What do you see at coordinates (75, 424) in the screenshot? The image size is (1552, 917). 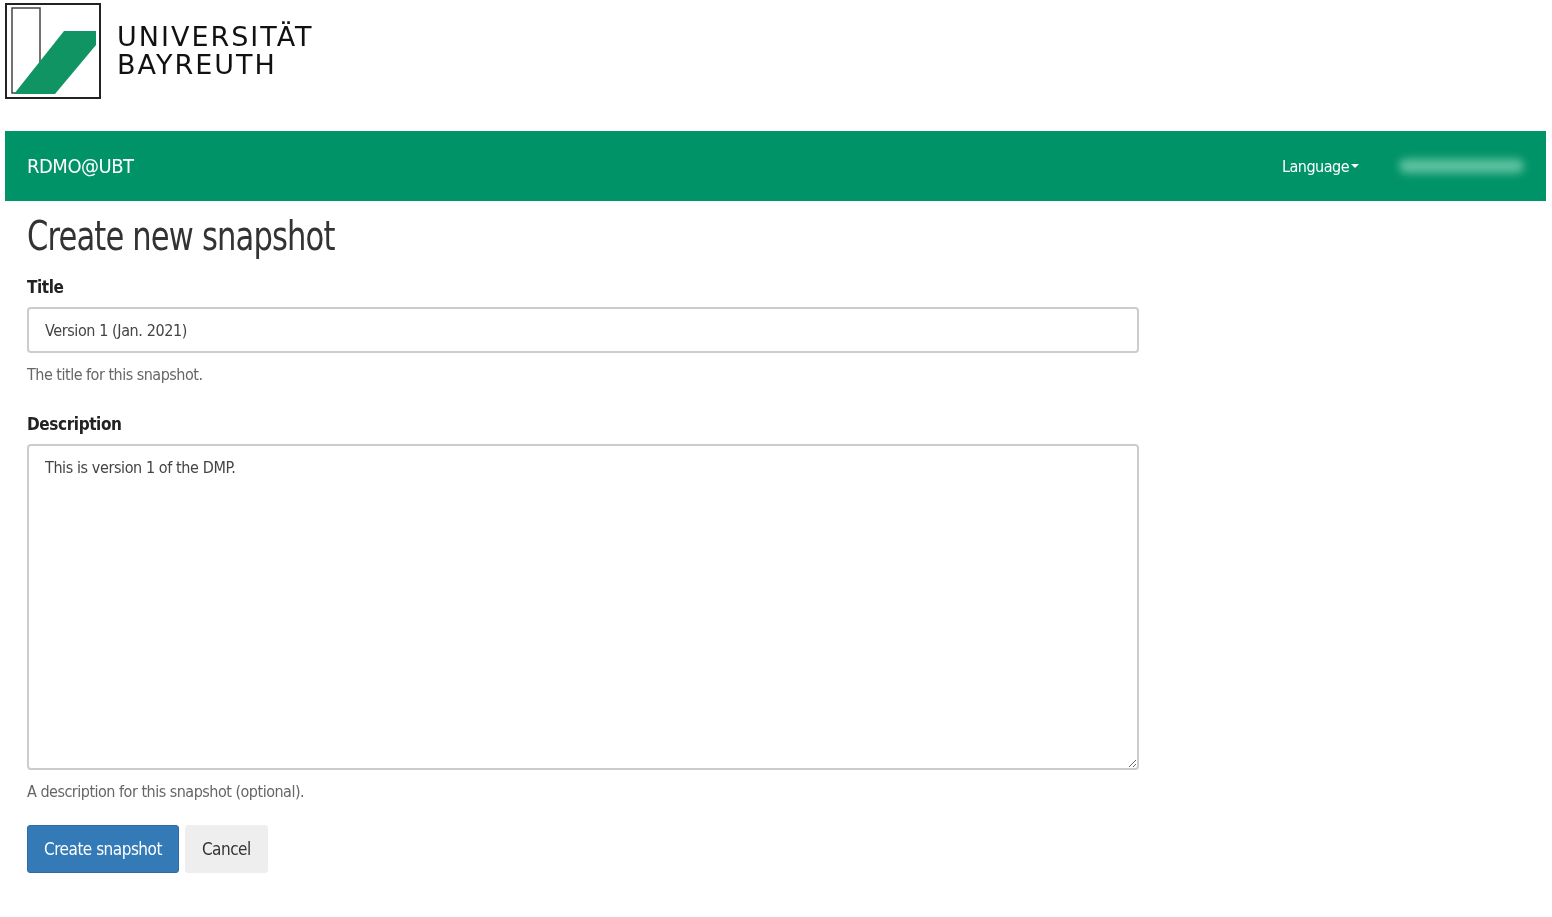 I see `field-label: Description` at bounding box center [75, 424].